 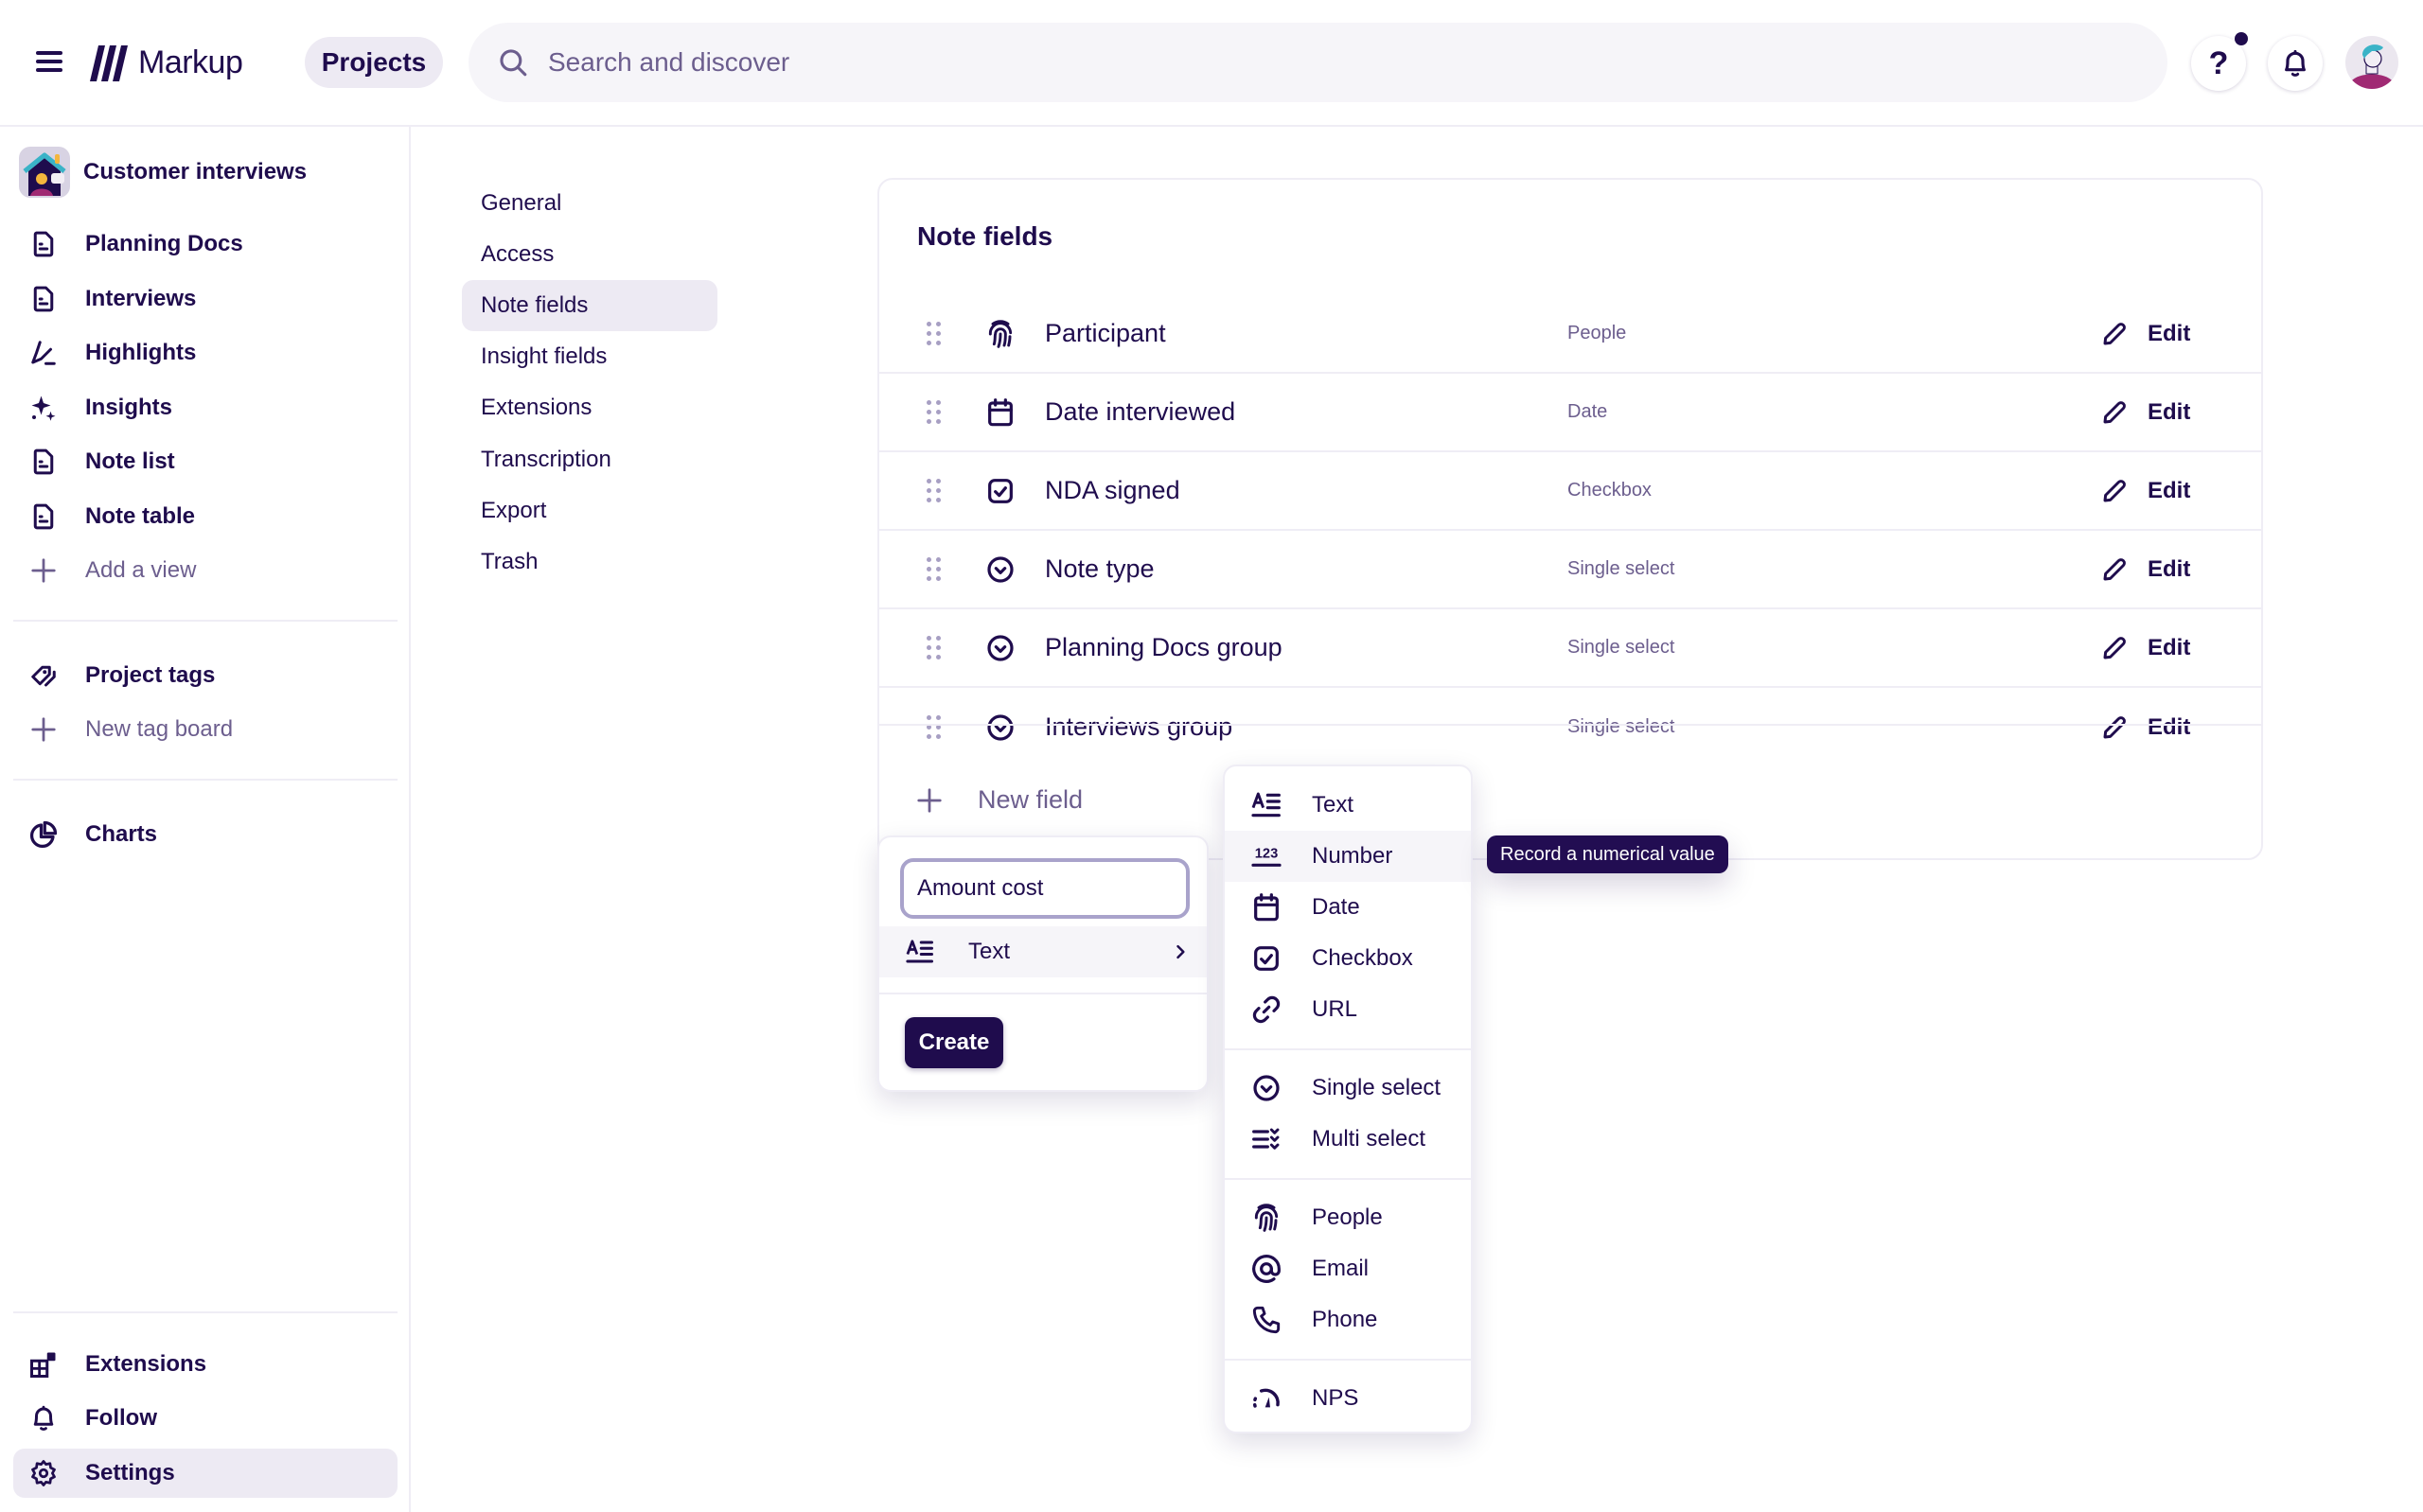 I want to click on help-icon: ?, so click(x=2218, y=63).